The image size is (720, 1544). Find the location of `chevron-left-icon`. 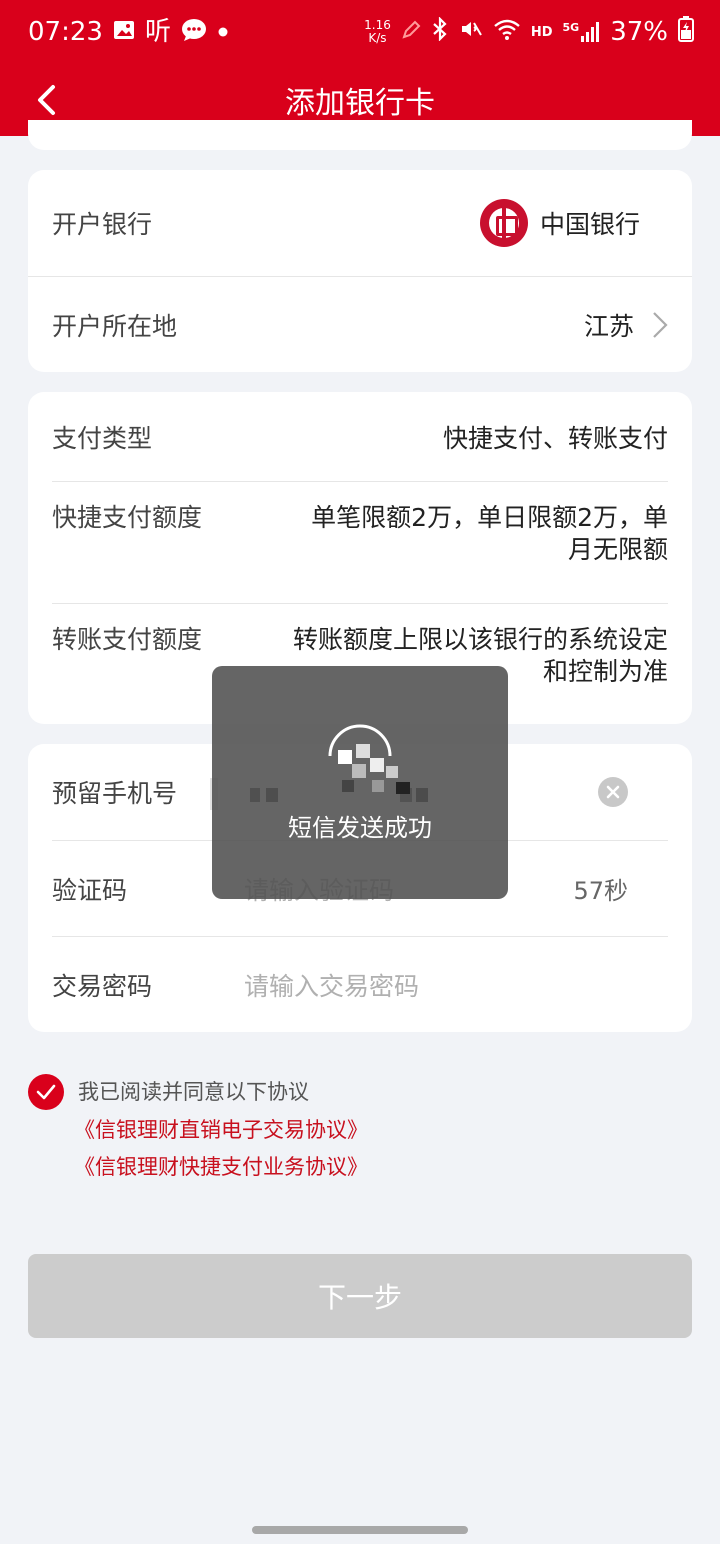

chevron-left-icon is located at coordinates (46, 100).